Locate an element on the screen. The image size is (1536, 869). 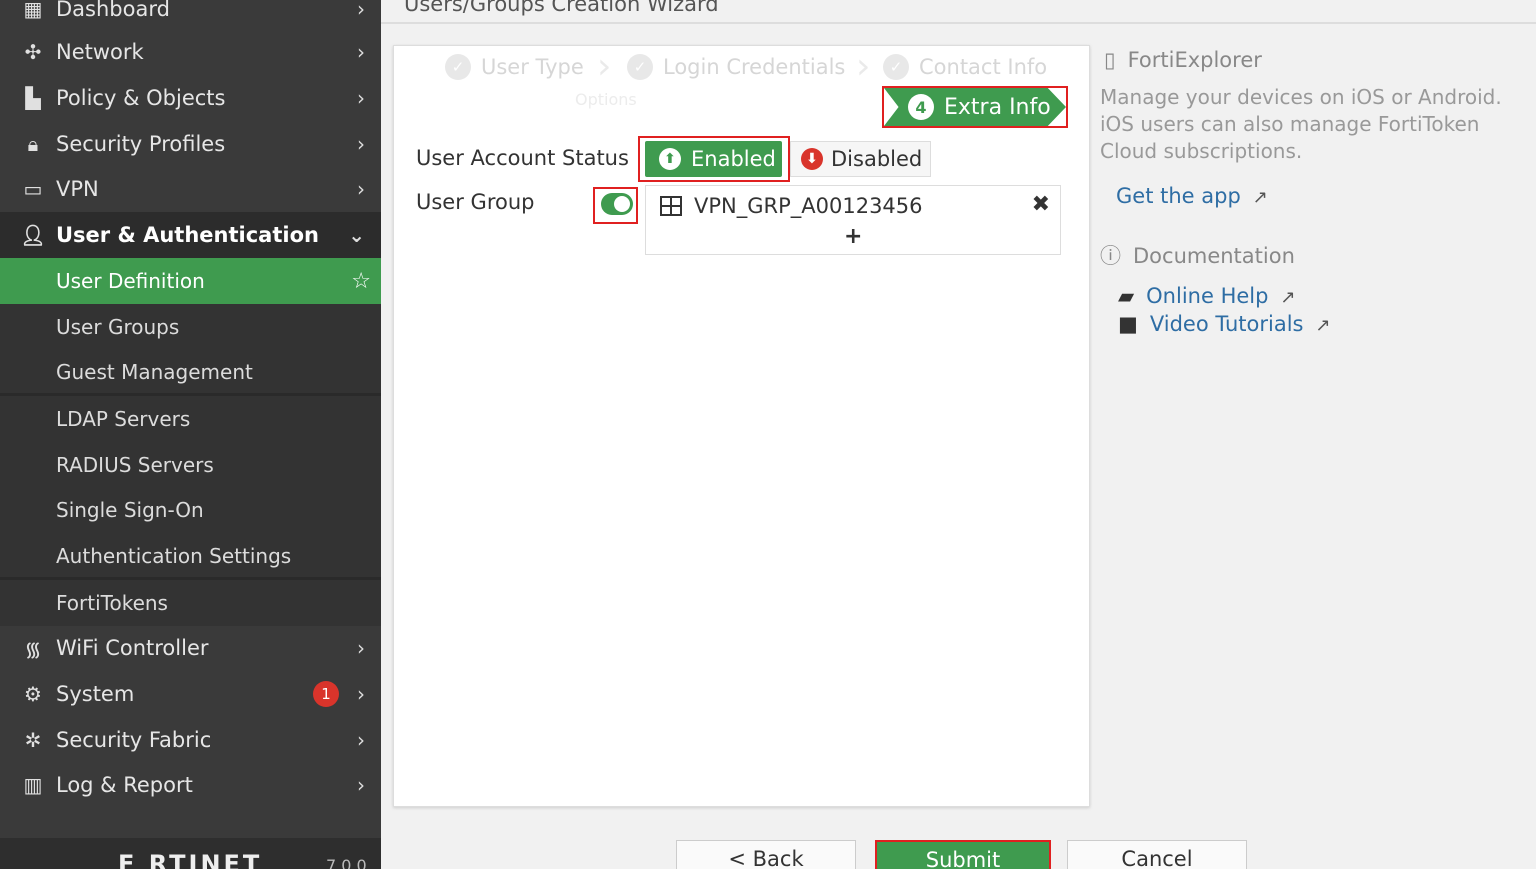
divider is located at coordinates (958, 23).